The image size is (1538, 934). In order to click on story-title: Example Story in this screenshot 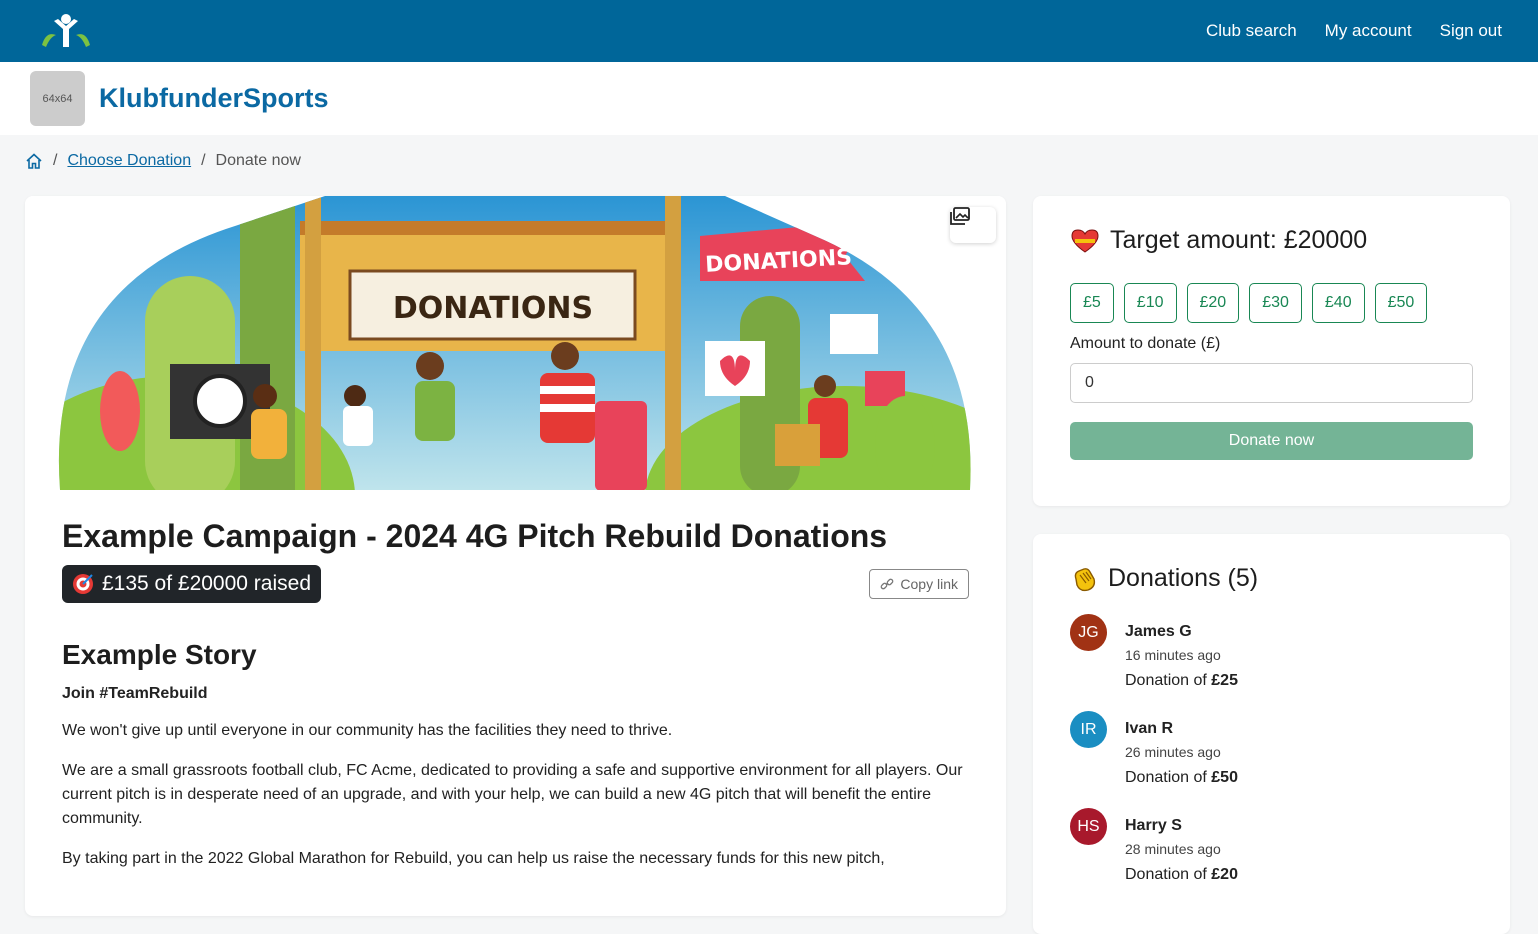, I will do `click(159, 654)`.